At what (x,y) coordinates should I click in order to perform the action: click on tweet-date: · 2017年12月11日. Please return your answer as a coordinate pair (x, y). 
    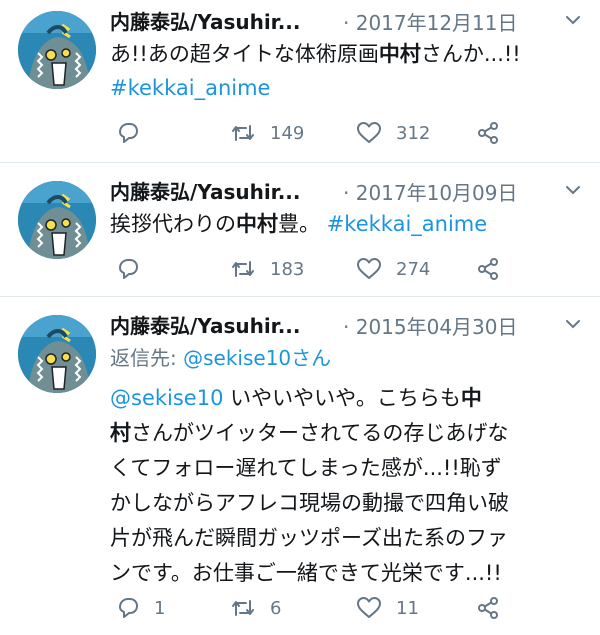
    Looking at the image, I should click on (430, 21).